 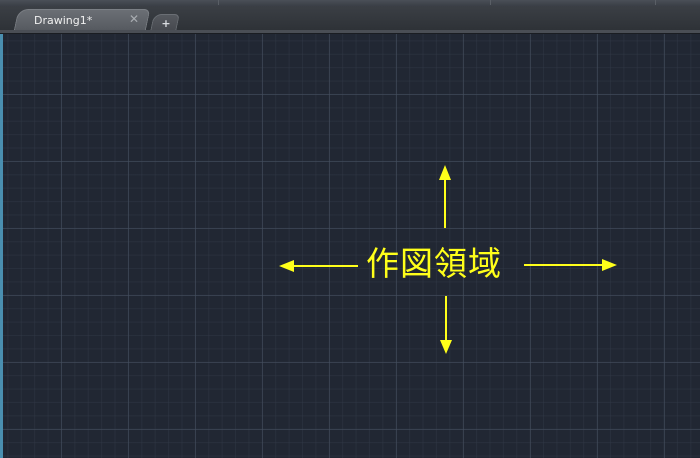 What do you see at coordinates (570, 265) in the screenshot?
I see `arrow-right-icon` at bounding box center [570, 265].